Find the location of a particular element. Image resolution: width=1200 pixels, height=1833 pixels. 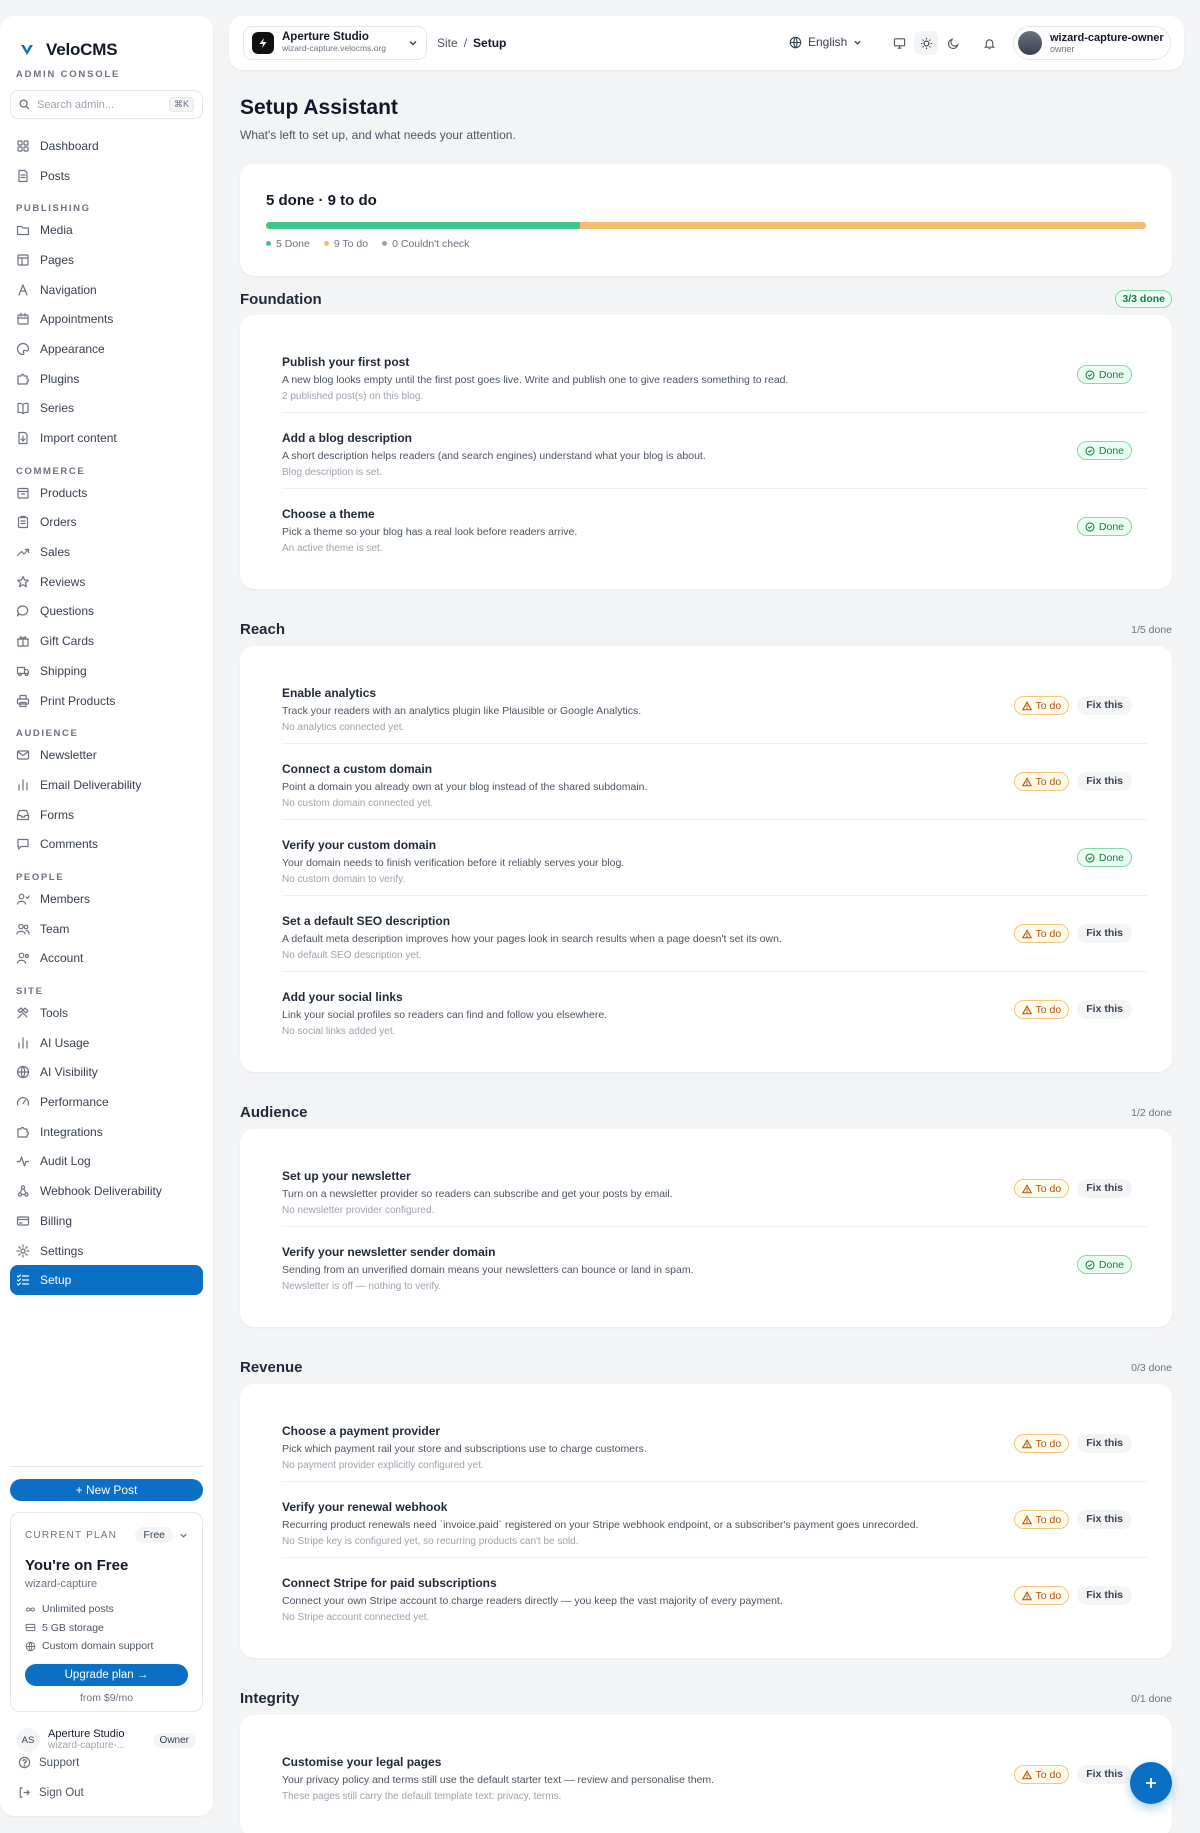

infinity-icon is located at coordinates (30, 1609).